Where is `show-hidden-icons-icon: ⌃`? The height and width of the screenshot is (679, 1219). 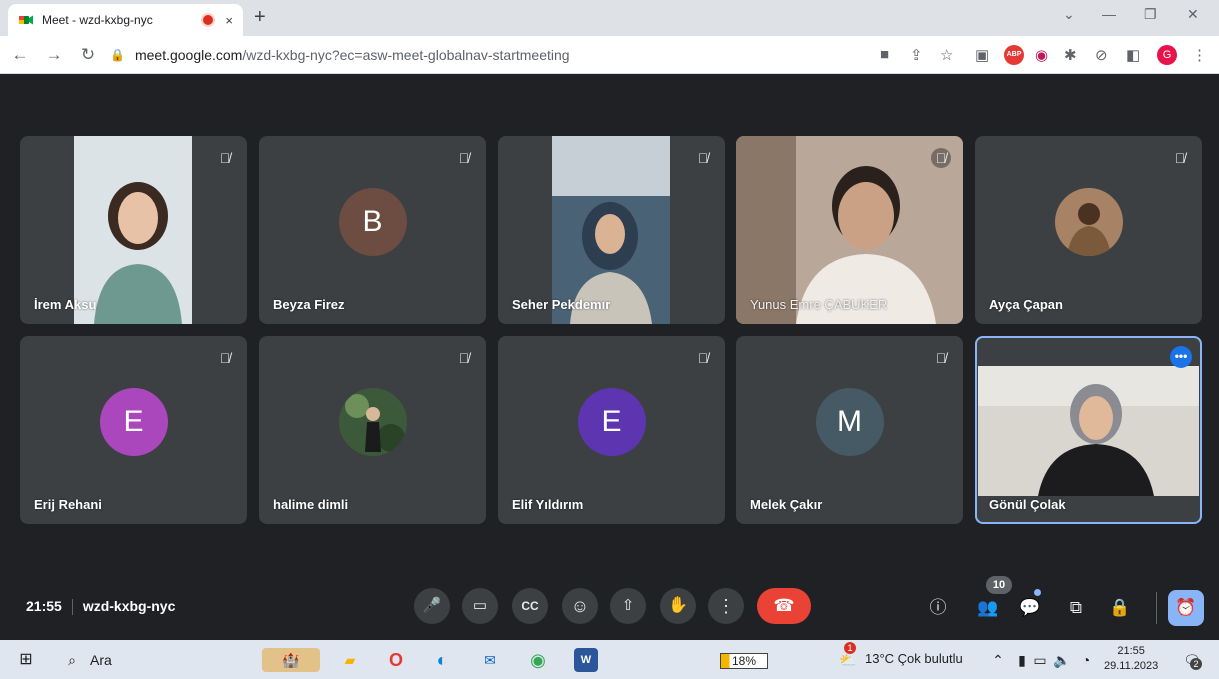 show-hidden-icons-icon: ⌃ is located at coordinates (998, 660).